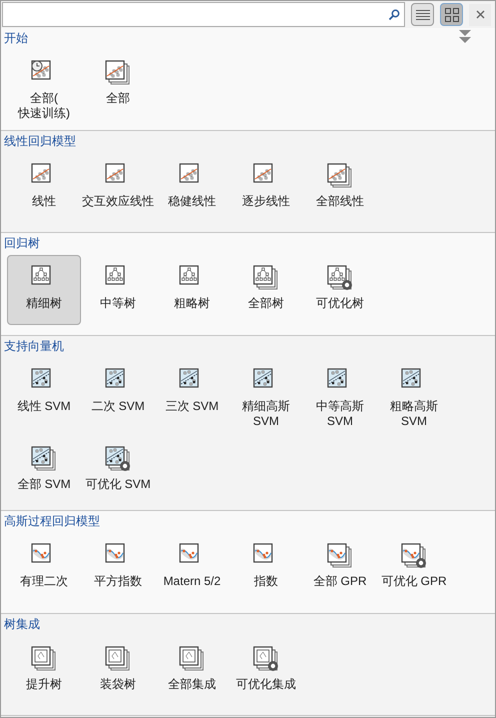  What do you see at coordinates (266, 201) in the screenshot?
I see `item-label: 逐步线性` at bounding box center [266, 201].